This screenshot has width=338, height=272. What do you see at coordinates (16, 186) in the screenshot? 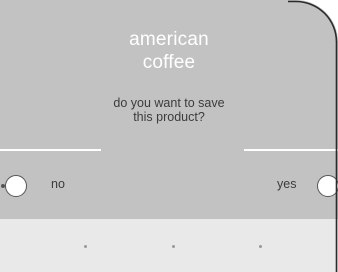
I see `no-knob-icon` at bounding box center [16, 186].